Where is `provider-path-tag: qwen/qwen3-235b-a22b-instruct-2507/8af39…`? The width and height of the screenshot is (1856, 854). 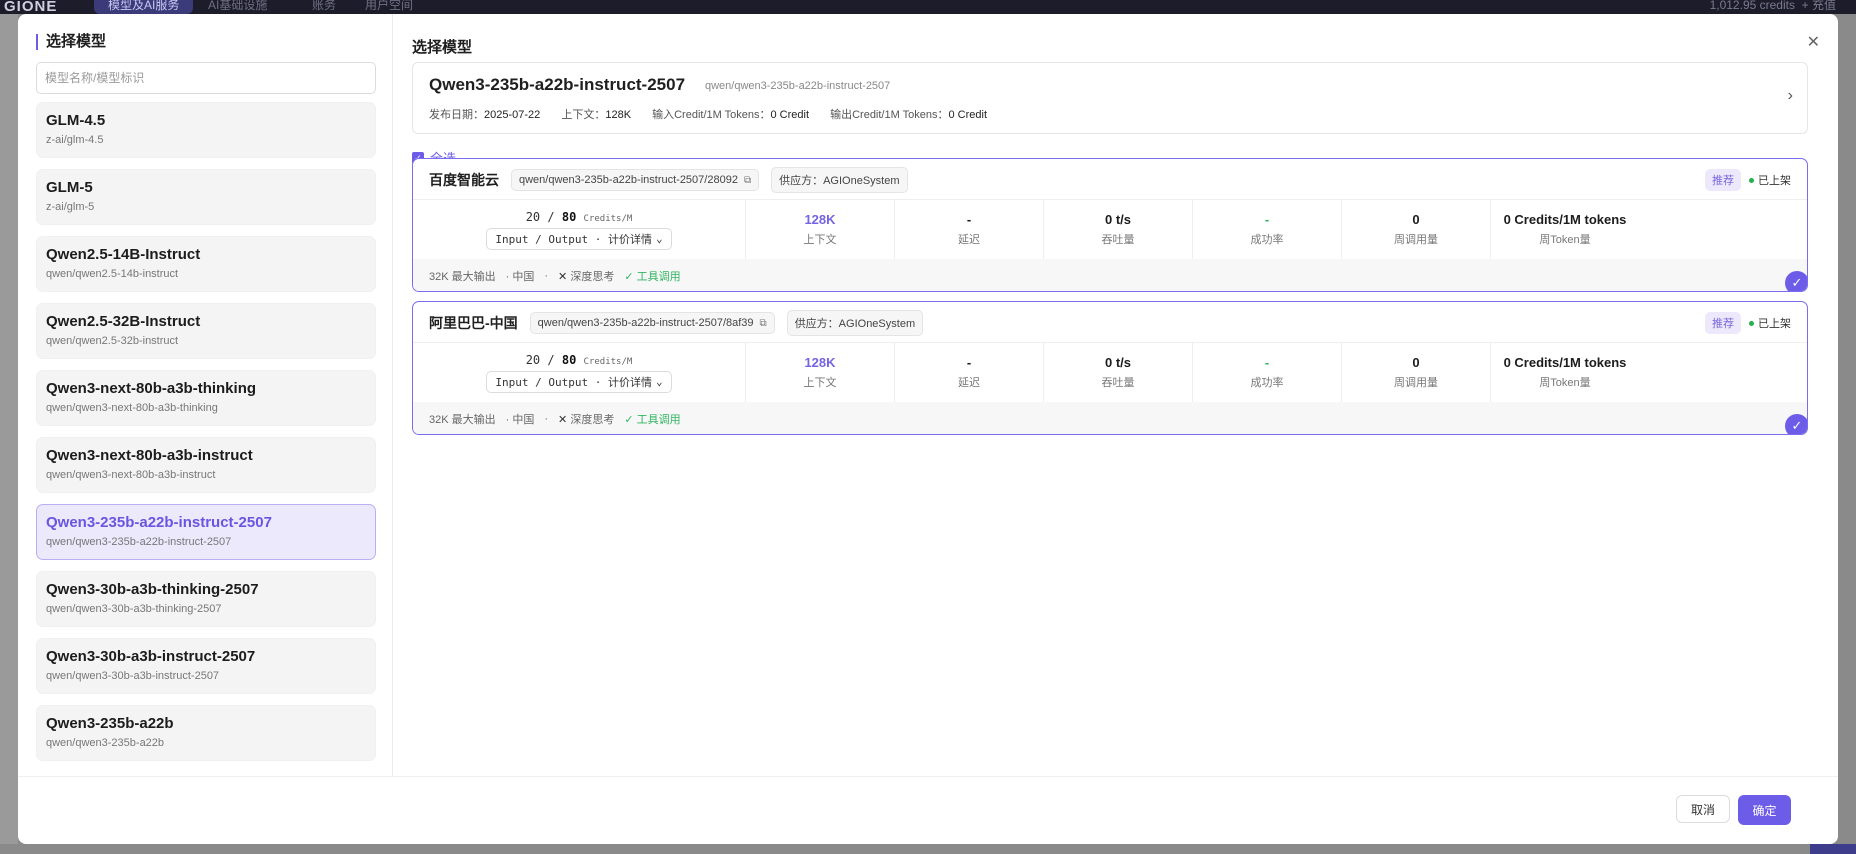 provider-path-tag: qwen/qwen3-235b-a22b-instruct-2507/8af39… is located at coordinates (652, 323).